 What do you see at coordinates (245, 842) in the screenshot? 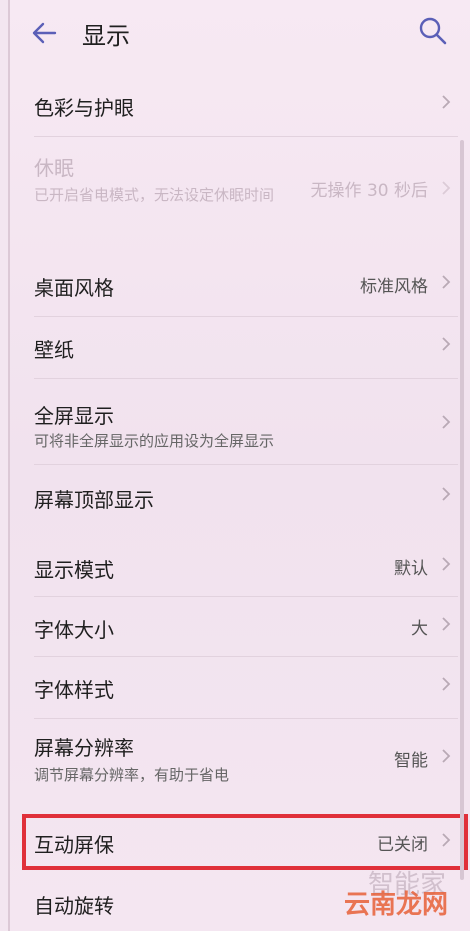
I see `highlight-box` at bounding box center [245, 842].